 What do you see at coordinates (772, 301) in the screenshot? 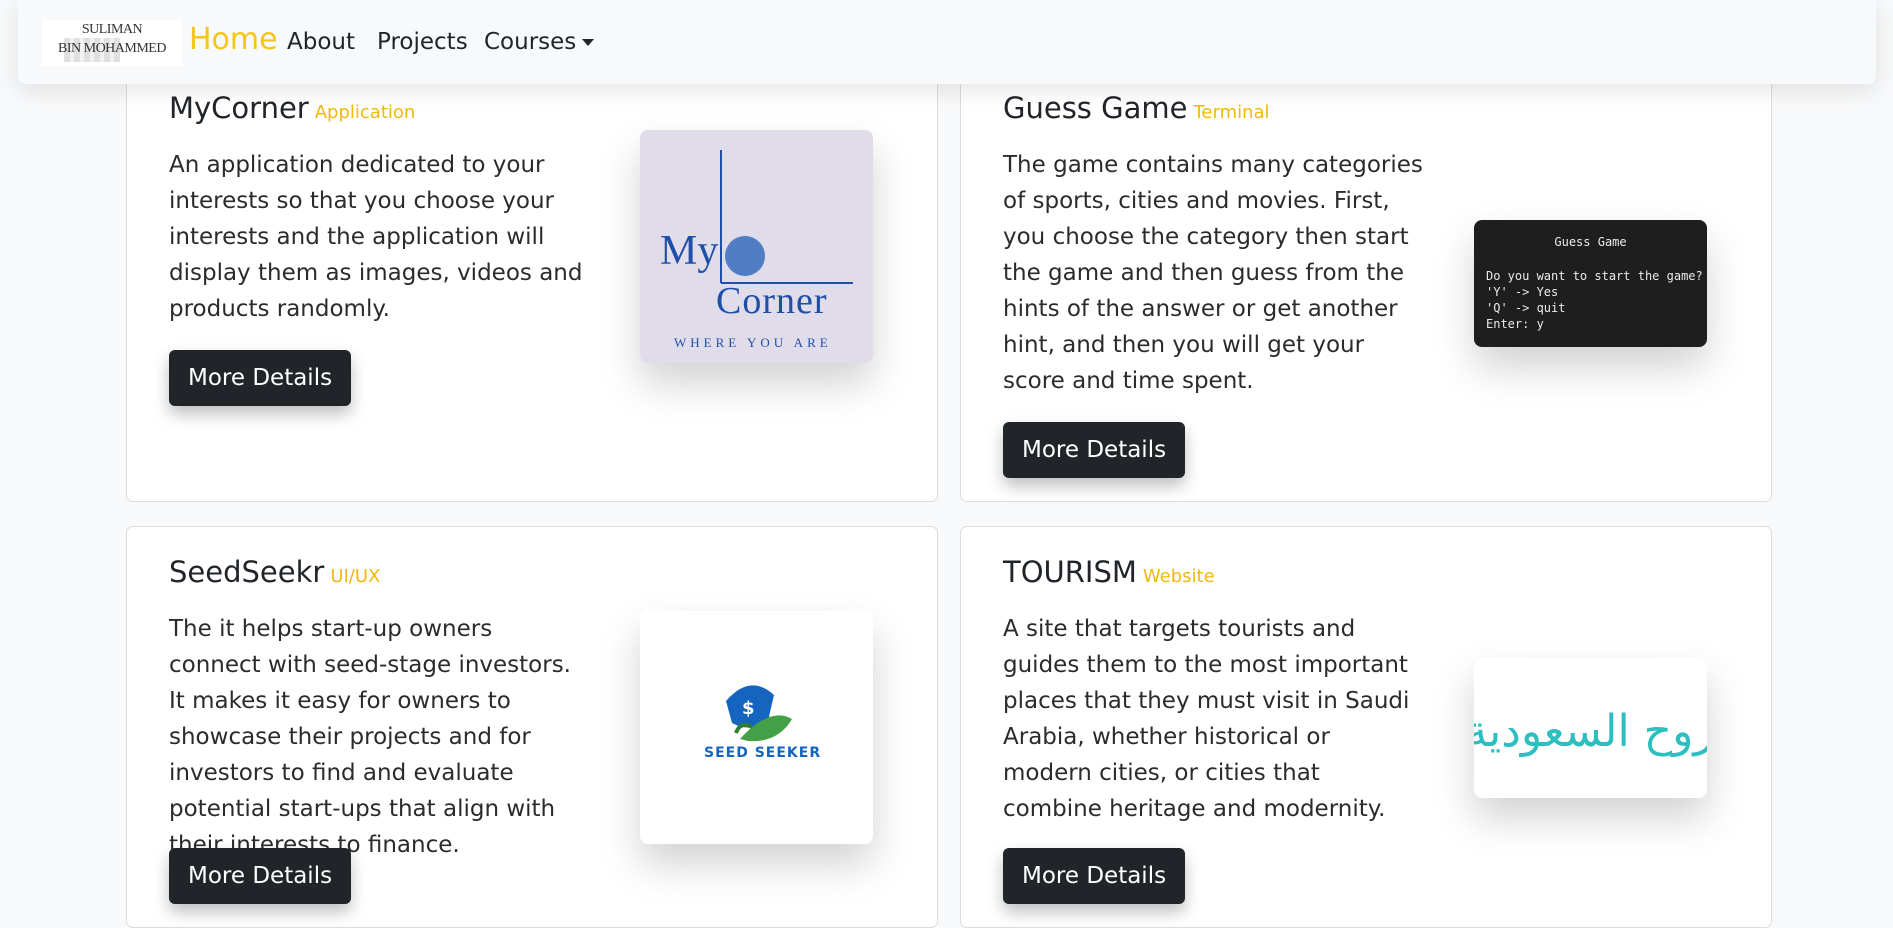
I see `mycorner-corner-text: Corner` at bounding box center [772, 301].